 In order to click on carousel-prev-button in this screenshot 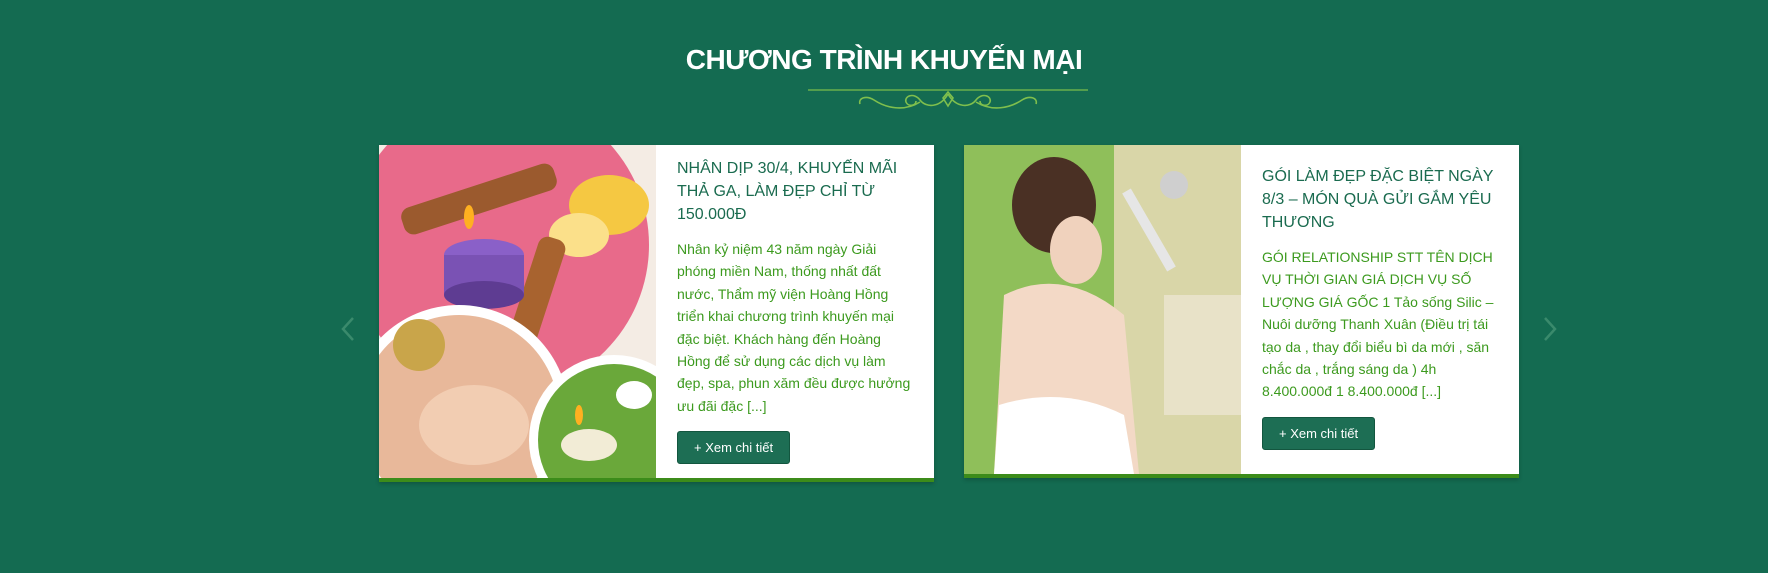, I will do `click(349, 329)`.